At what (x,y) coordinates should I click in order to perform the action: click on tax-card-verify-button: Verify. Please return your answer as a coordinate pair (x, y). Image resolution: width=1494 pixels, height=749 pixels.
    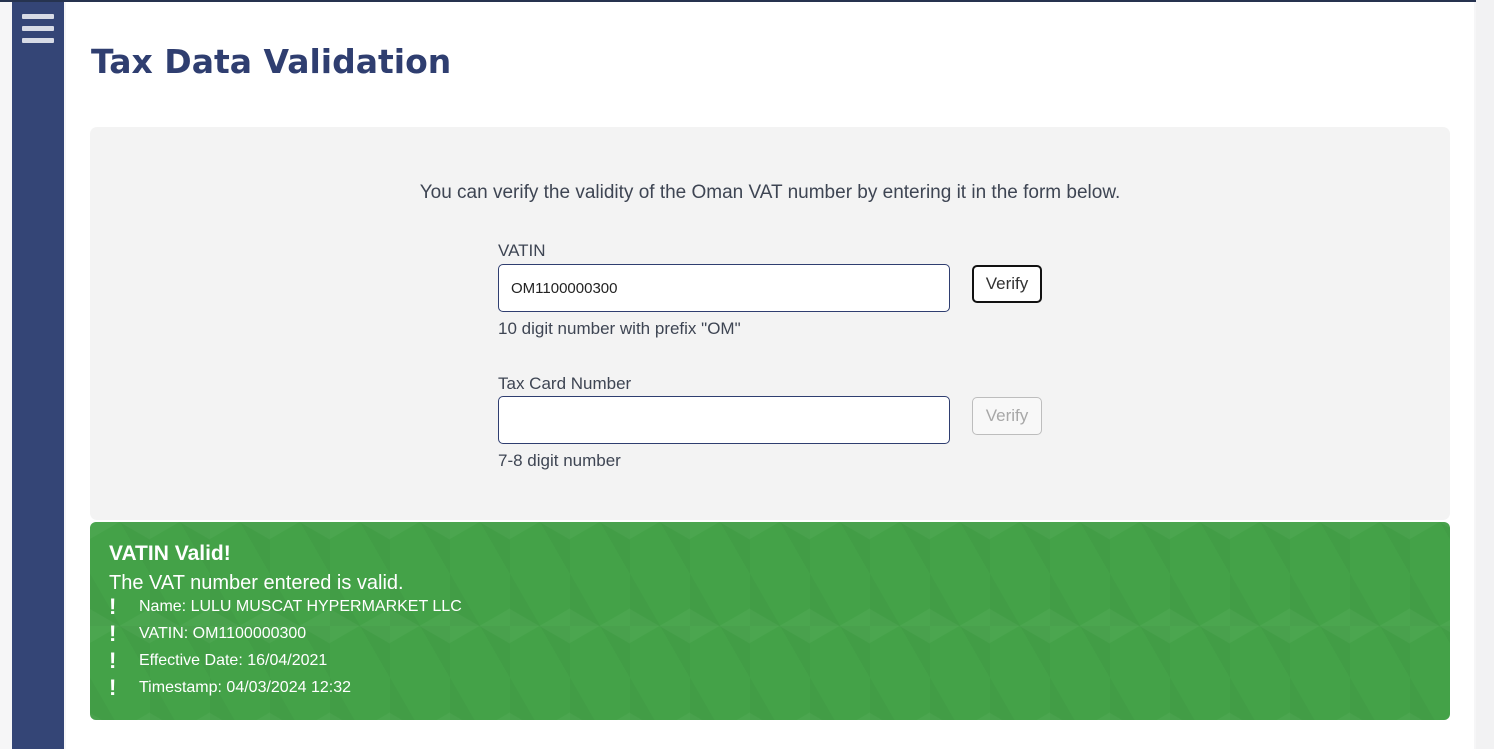
    Looking at the image, I should click on (1007, 416).